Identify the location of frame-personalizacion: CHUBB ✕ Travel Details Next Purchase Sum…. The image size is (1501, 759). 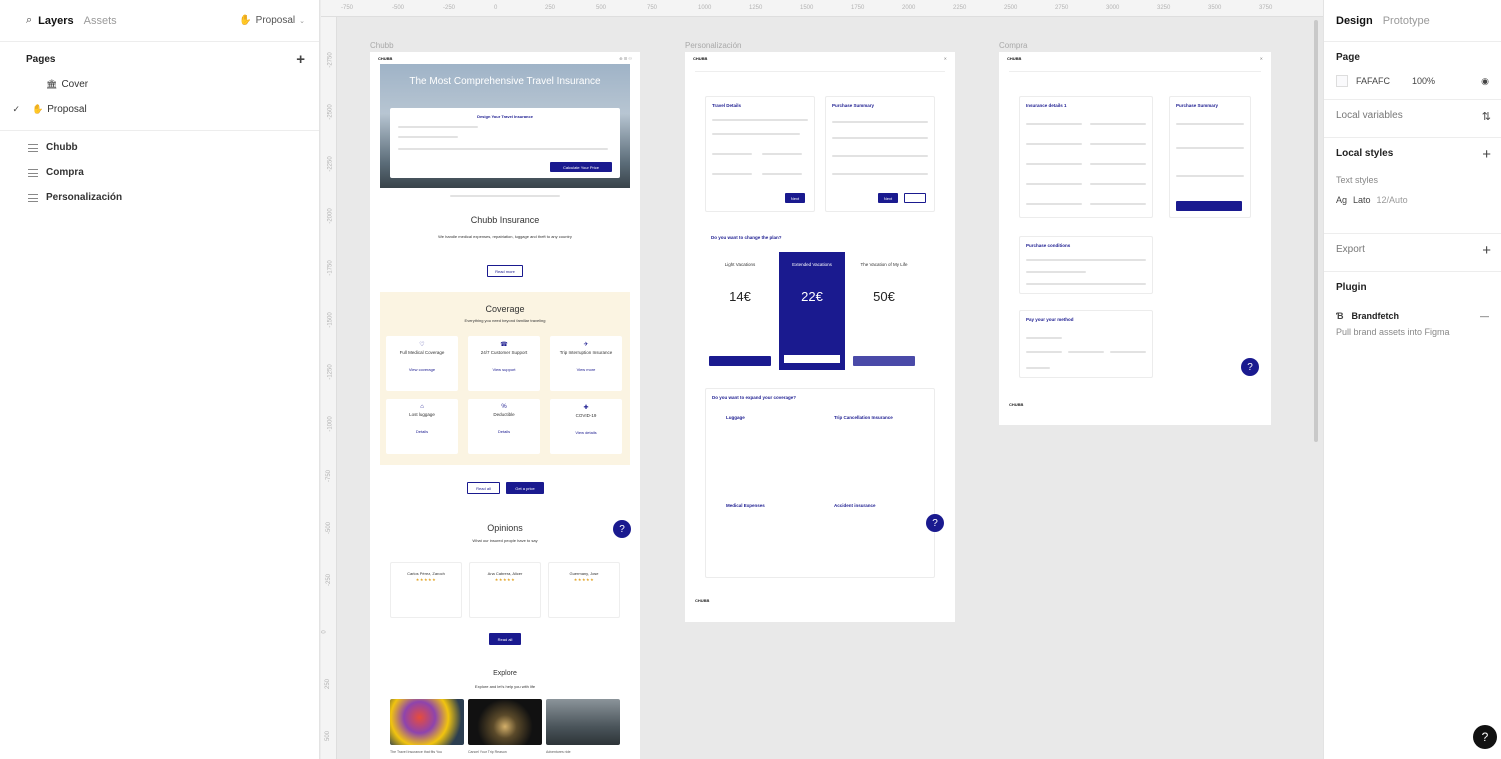
(820, 337).